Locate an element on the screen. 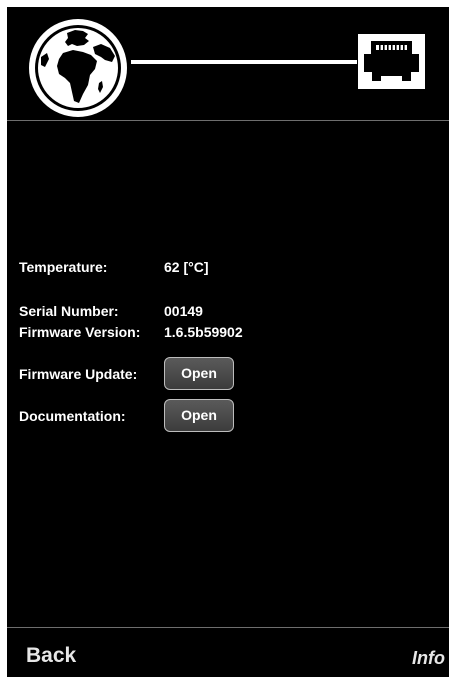 Image resolution: width=449 pixels, height=677 pixels. header-divider is located at coordinates (228, 120).